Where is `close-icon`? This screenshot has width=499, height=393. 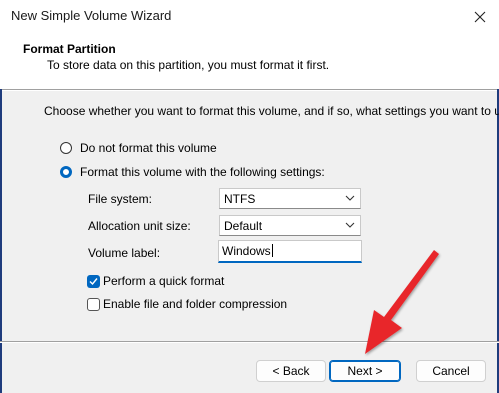 close-icon is located at coordinates (480, 16).